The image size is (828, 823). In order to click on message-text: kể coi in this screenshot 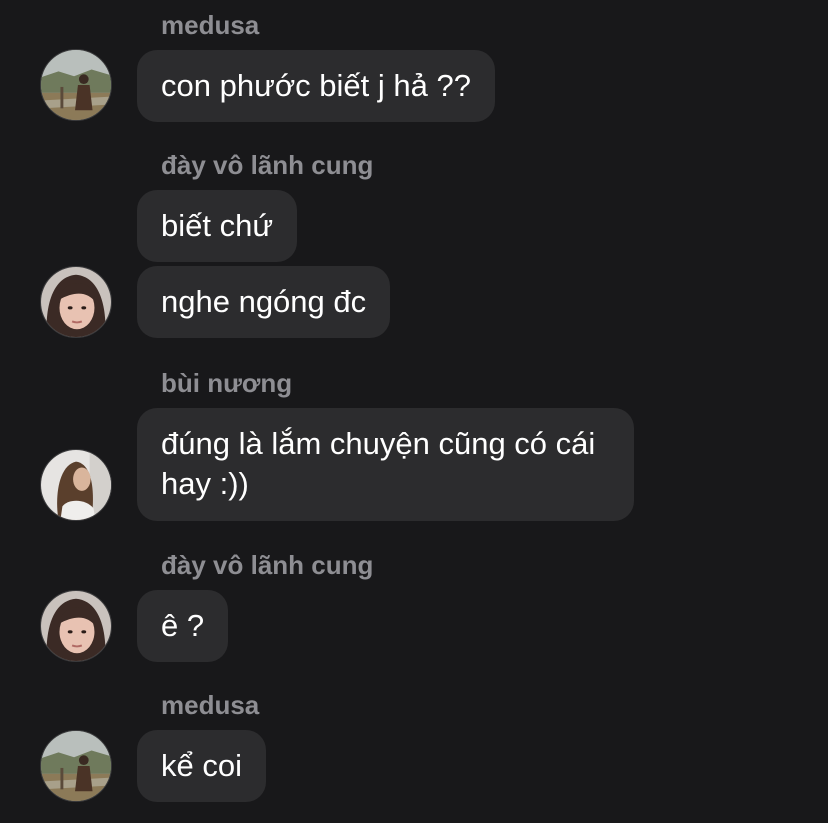, I will do `click(201, 765)`.